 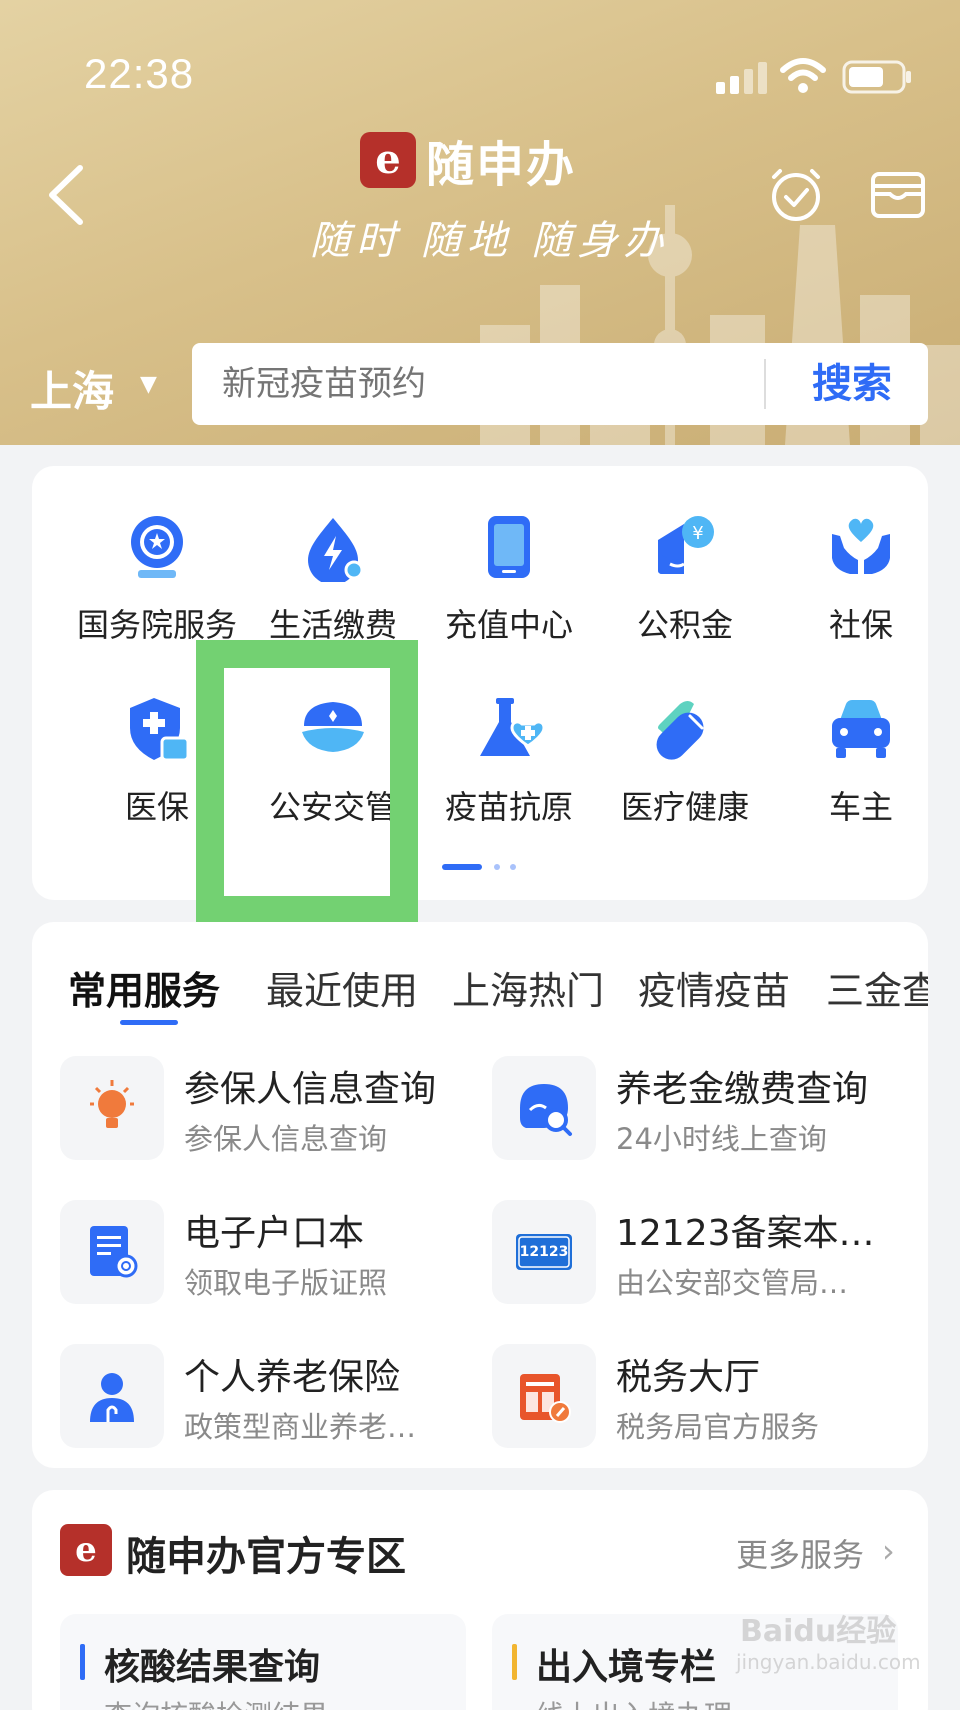 I want to click on zone-item-title: 核酸结果查询, so click(x=212, y=1667).